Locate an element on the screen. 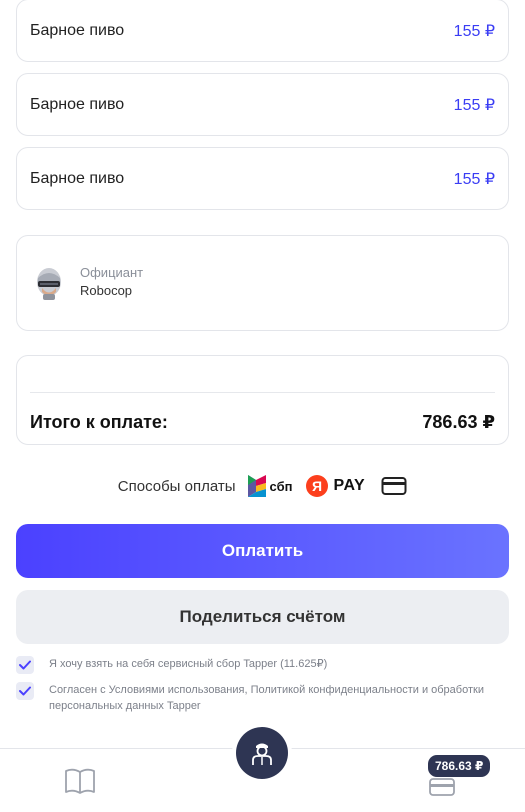 The width and height of the screenshot is (525, 812). waiter-card: Официант Robocop is located at coordinates (262, 283).